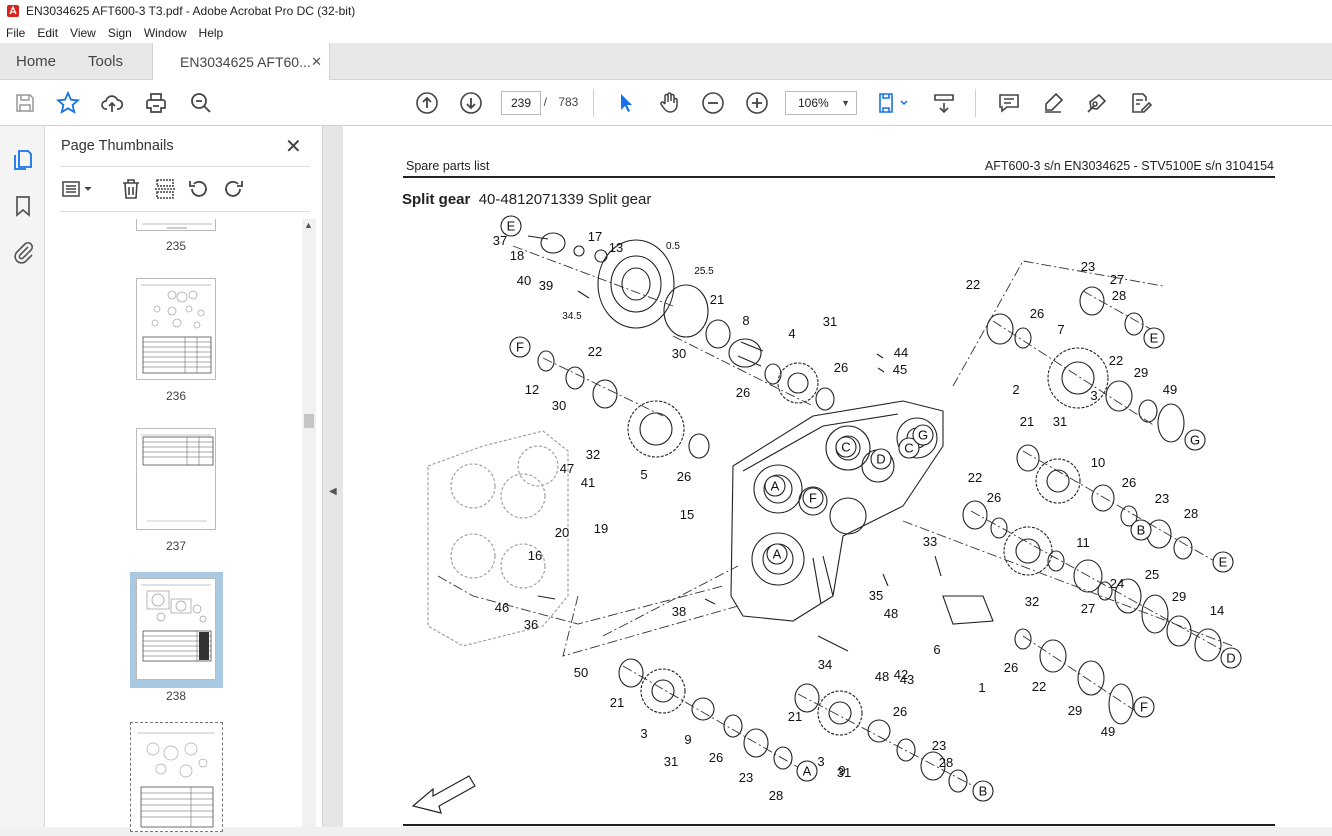 The image size is (1332, 836). What do you see at coordinates (757, 103) in the screenshot?
I see `zoom-in-icon` at bounding box center [757, 103].